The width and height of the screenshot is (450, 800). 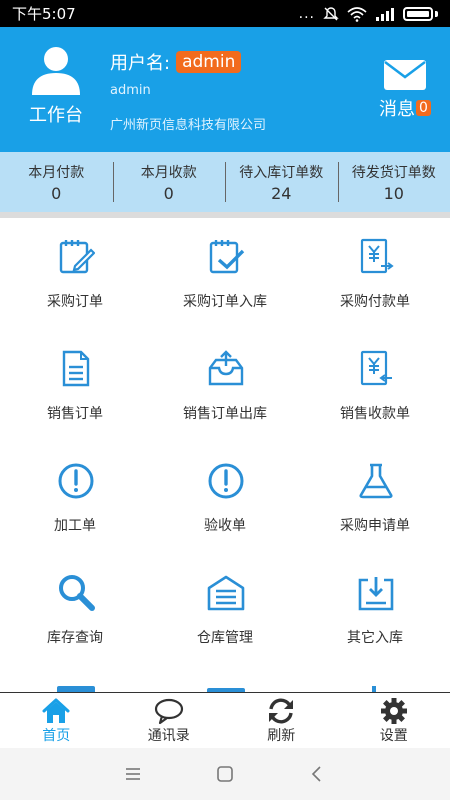 I want to click on grid-item-purchase-inbound: 采购订单入库, so click(x=225, y=274).